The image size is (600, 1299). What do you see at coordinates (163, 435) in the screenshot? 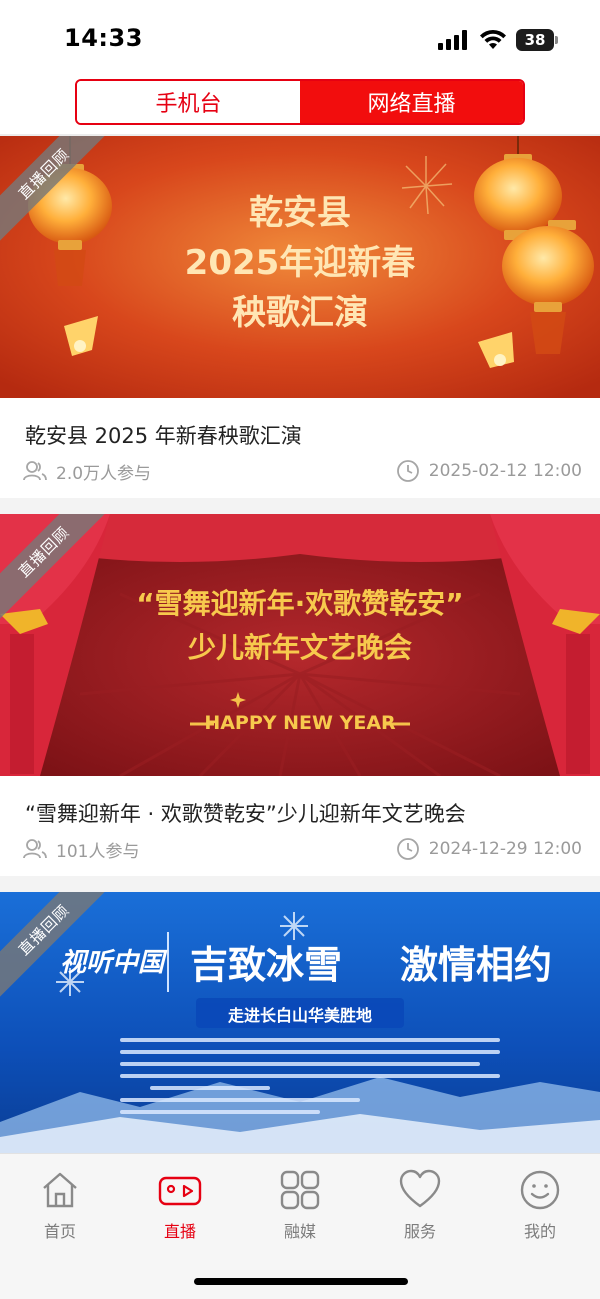
I see `card-title: 乾安县 2025 年新春秧歌汇演` at bounding box center [163, 435].